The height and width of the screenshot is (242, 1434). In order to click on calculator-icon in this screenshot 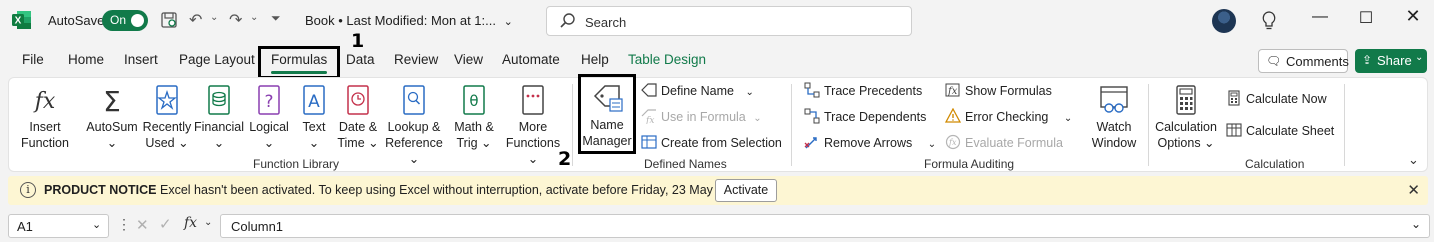, I will do `click(1234, 98)`.